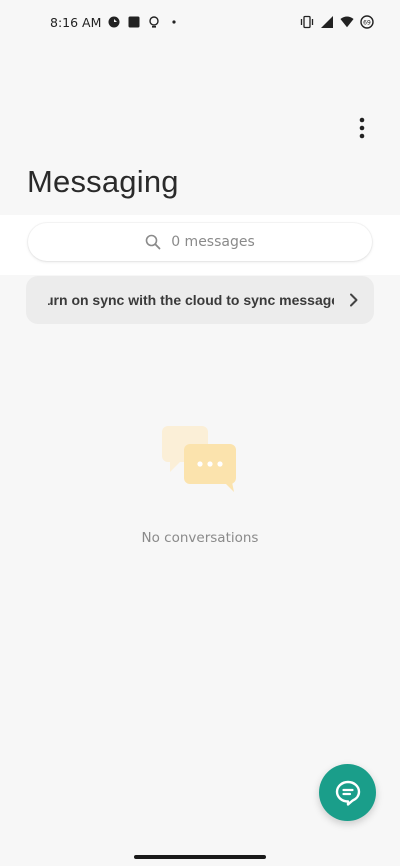 The width and height of the screenshot is (400, 866). I want to click on signal-icon, so click(327, 22).